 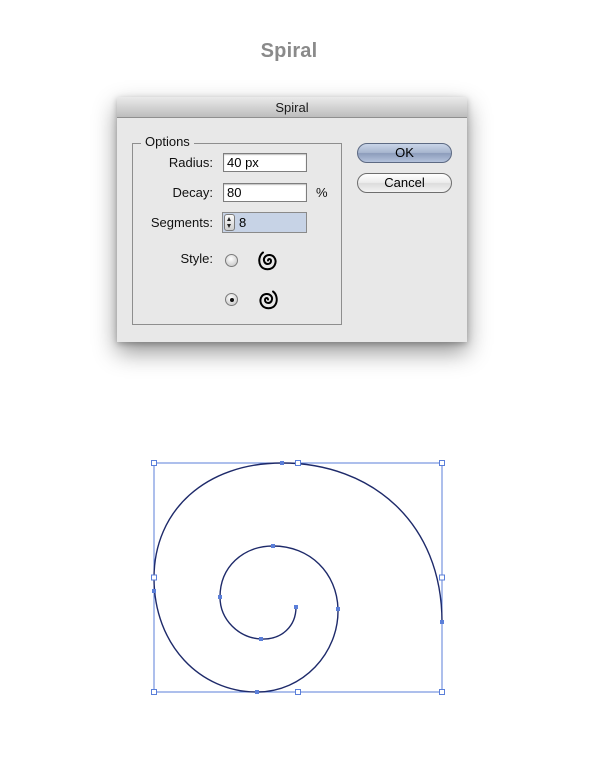 What do you see at coordinates (154, 692) in the screenshot?
I see `handle-bottom-left` at bounding box center [154, 692].